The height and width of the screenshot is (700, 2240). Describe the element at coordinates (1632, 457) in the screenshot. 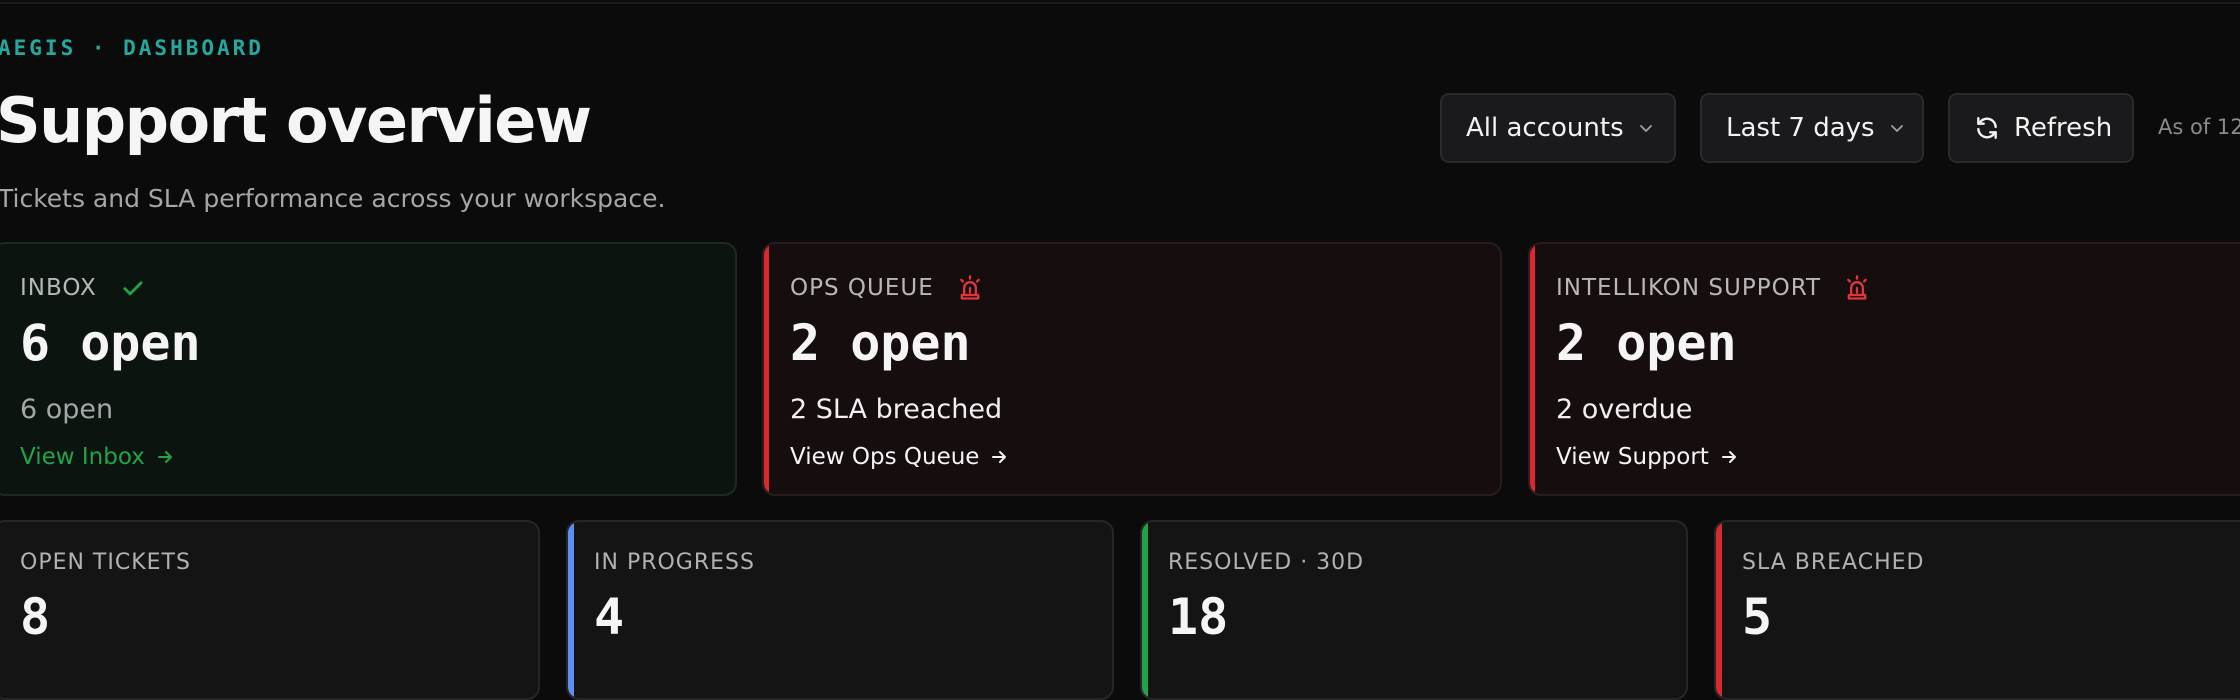

I see `view-support-link-label: View Support` at that location.